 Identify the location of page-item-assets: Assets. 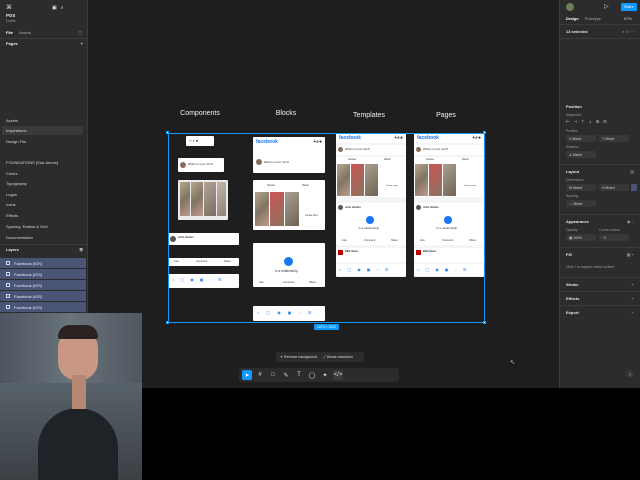
(44, 120).